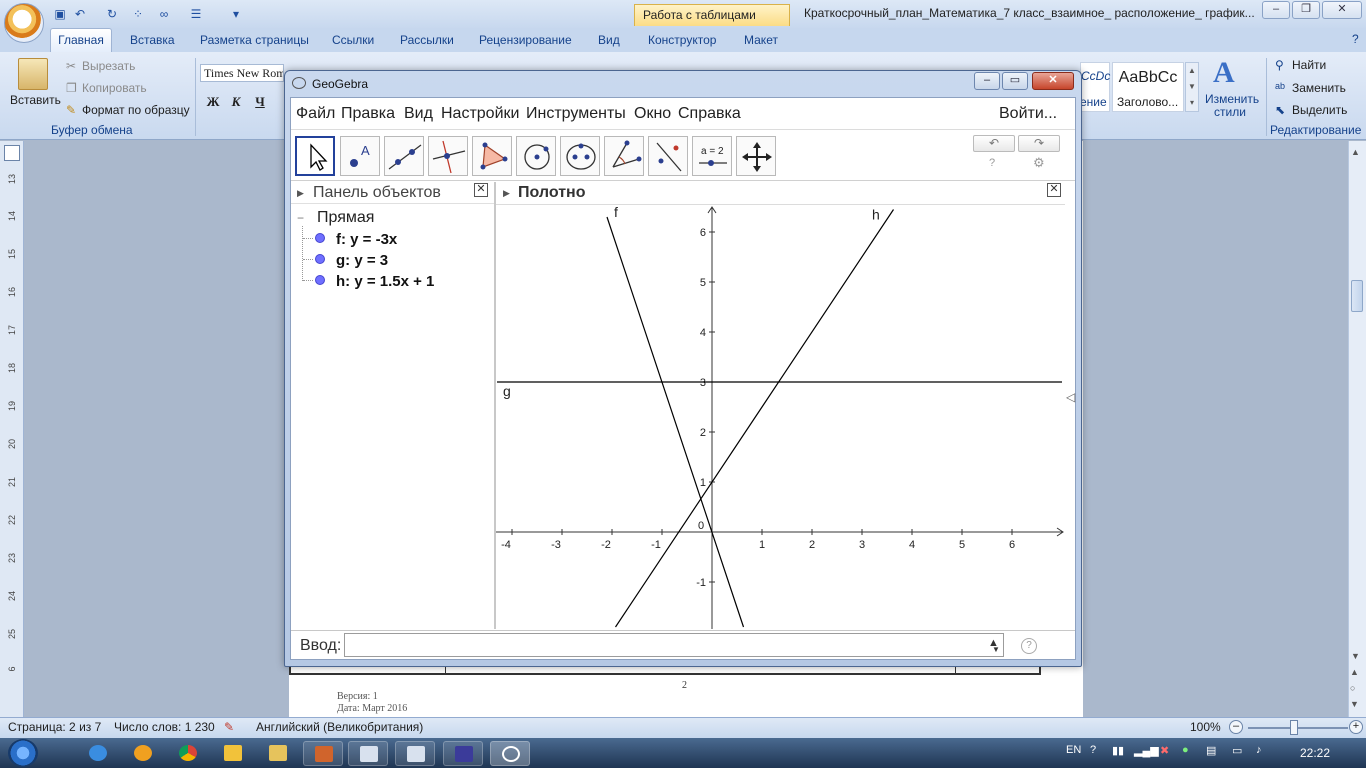  I want to click on redo-button: ↷, so click(1039, 143).